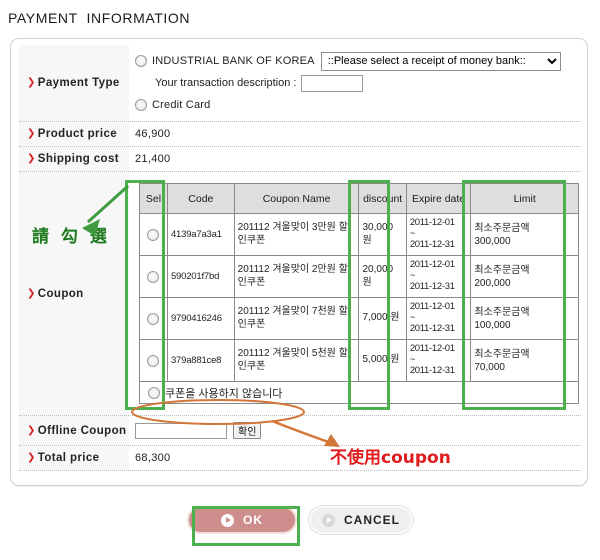  What do you see at coordinates (82, 430) in the screenshot?
I see `label-offline-coupon-text: Offline Coupon` at bounding box center [82, 430].